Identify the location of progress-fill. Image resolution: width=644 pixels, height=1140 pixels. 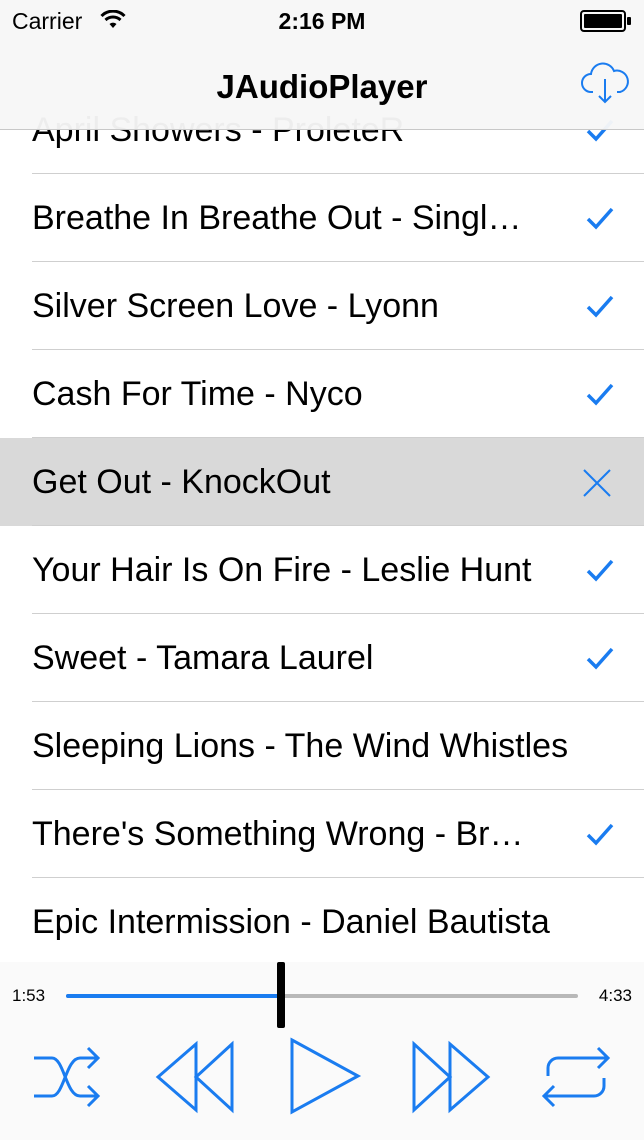
(173, 996).